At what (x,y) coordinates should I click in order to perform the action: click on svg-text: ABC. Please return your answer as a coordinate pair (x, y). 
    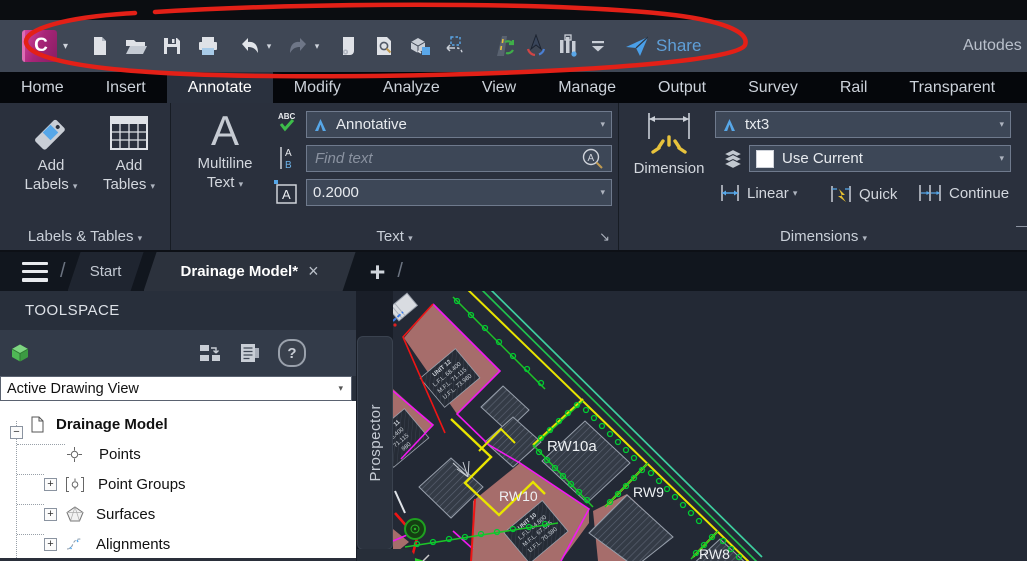
    Looking at the image, I should click on (287, 116).